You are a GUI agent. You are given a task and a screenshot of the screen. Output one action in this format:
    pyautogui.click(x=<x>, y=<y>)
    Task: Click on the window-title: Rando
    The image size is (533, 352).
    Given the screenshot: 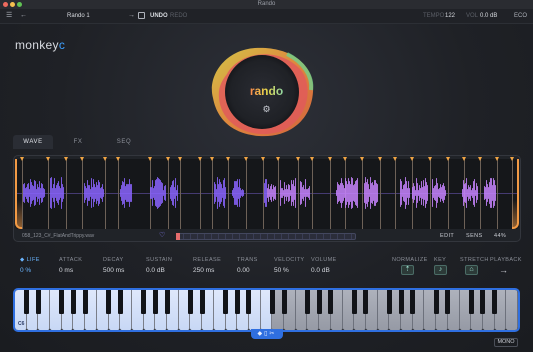 What is the action you would take?
    pyautogui.click(x=266, y=4)
    